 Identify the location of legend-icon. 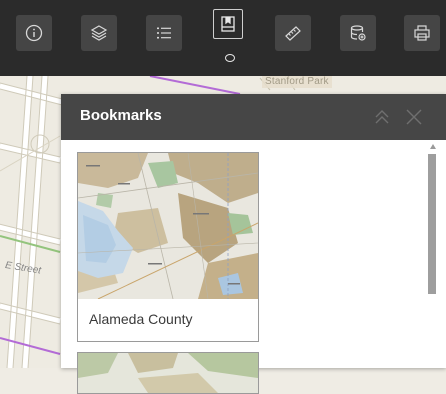
(164, 33).